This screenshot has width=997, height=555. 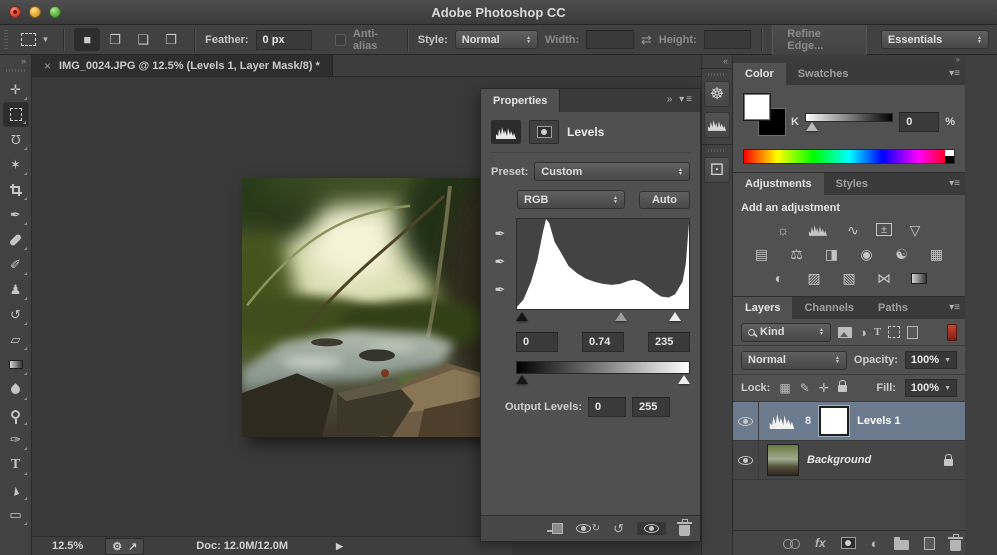 I want to click on tab-layers: Layers, so click(x=763, y=308).